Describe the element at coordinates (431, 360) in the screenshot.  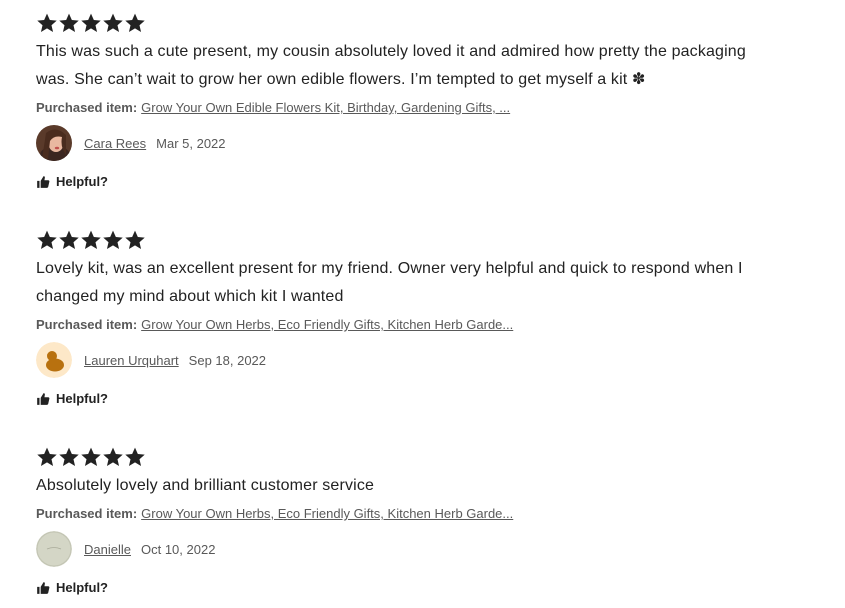
I see `author-row: Lauren Urquhart Sep 18, 2022` at that location.